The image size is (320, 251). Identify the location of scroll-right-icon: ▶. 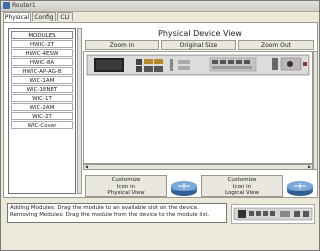
(309, 167).